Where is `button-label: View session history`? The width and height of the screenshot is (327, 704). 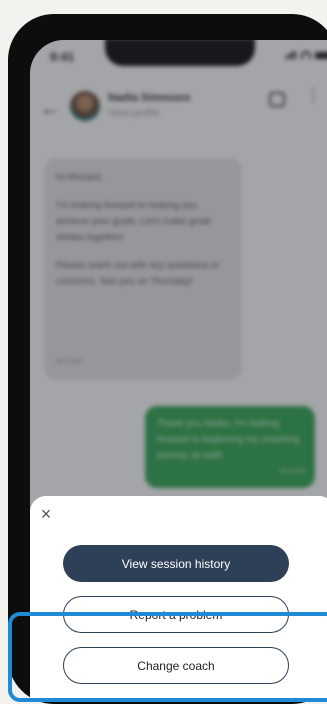 button-label: View session history is located at coordinates (176, 563).